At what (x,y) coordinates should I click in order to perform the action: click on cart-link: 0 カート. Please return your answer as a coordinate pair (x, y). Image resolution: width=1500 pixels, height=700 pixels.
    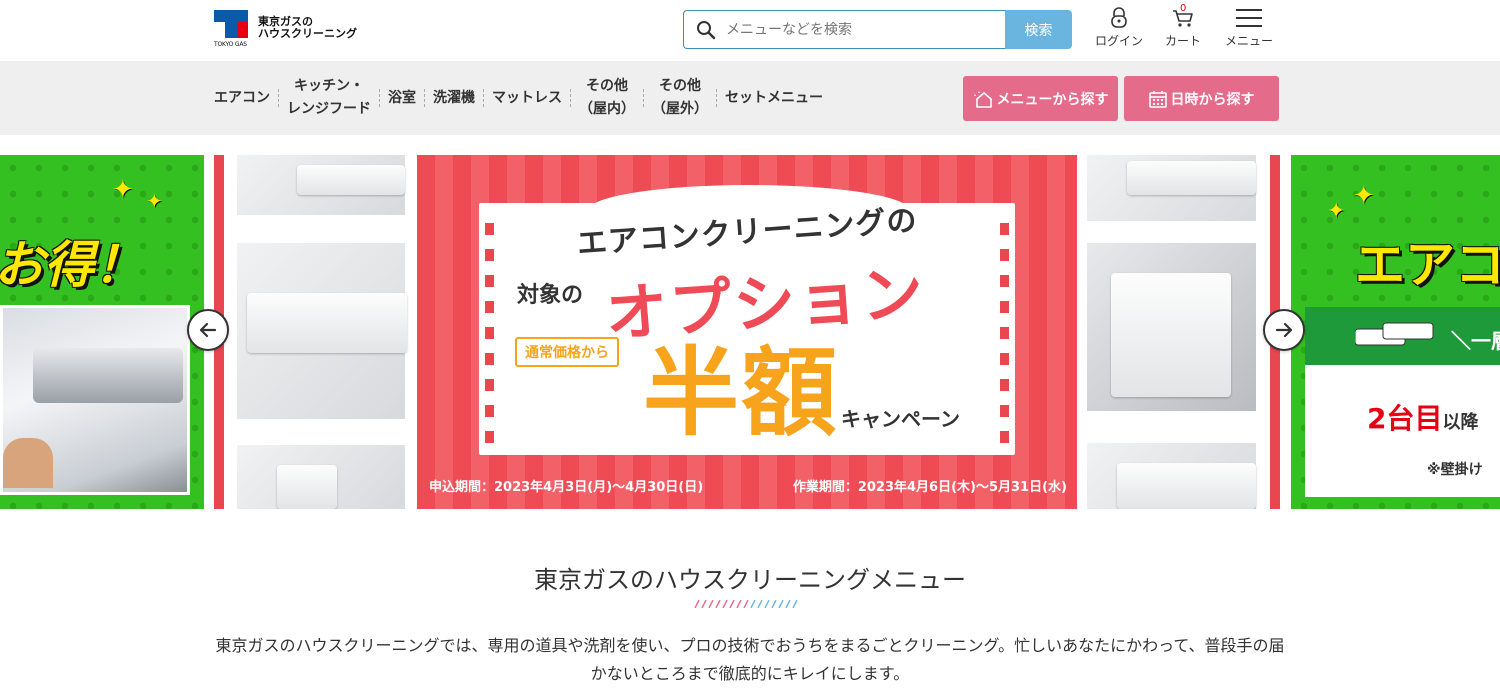
    Looking at the image, I should click on (1183, 26).